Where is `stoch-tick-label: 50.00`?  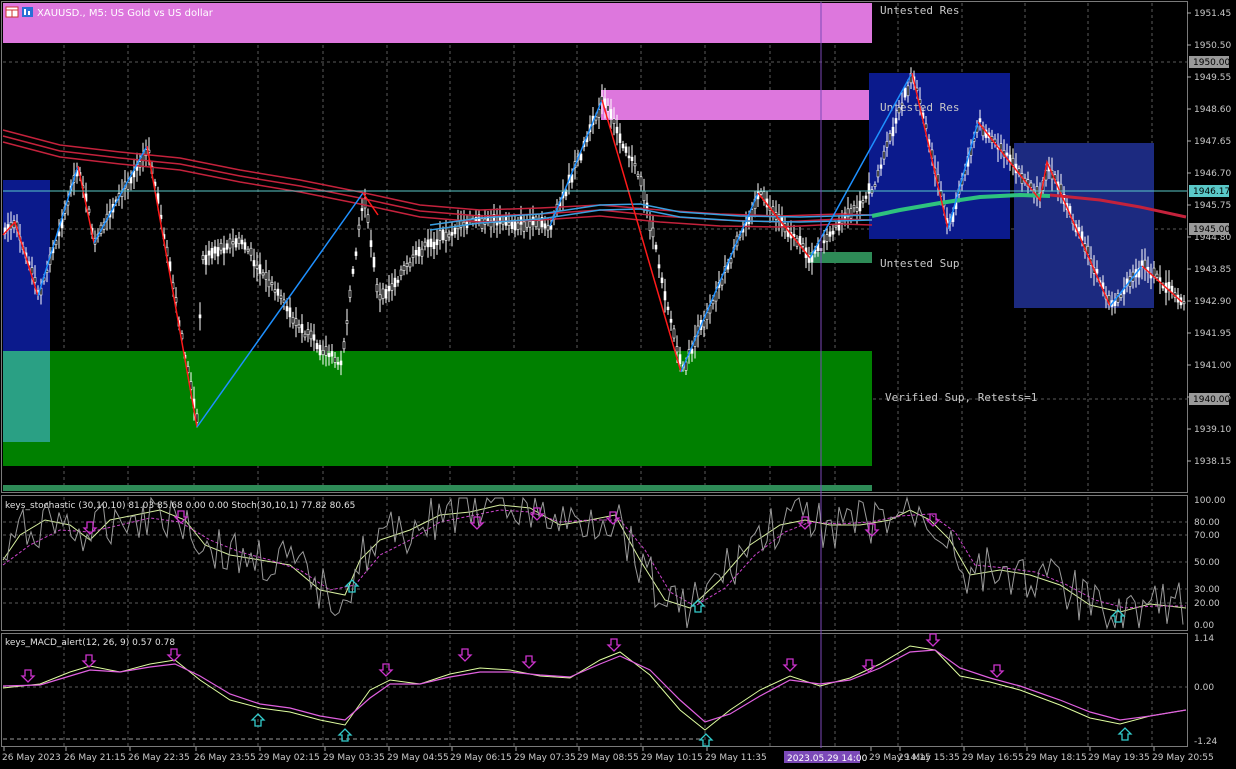
stoch-tick-label: 50.00 is located at coordinates (1207, 563).